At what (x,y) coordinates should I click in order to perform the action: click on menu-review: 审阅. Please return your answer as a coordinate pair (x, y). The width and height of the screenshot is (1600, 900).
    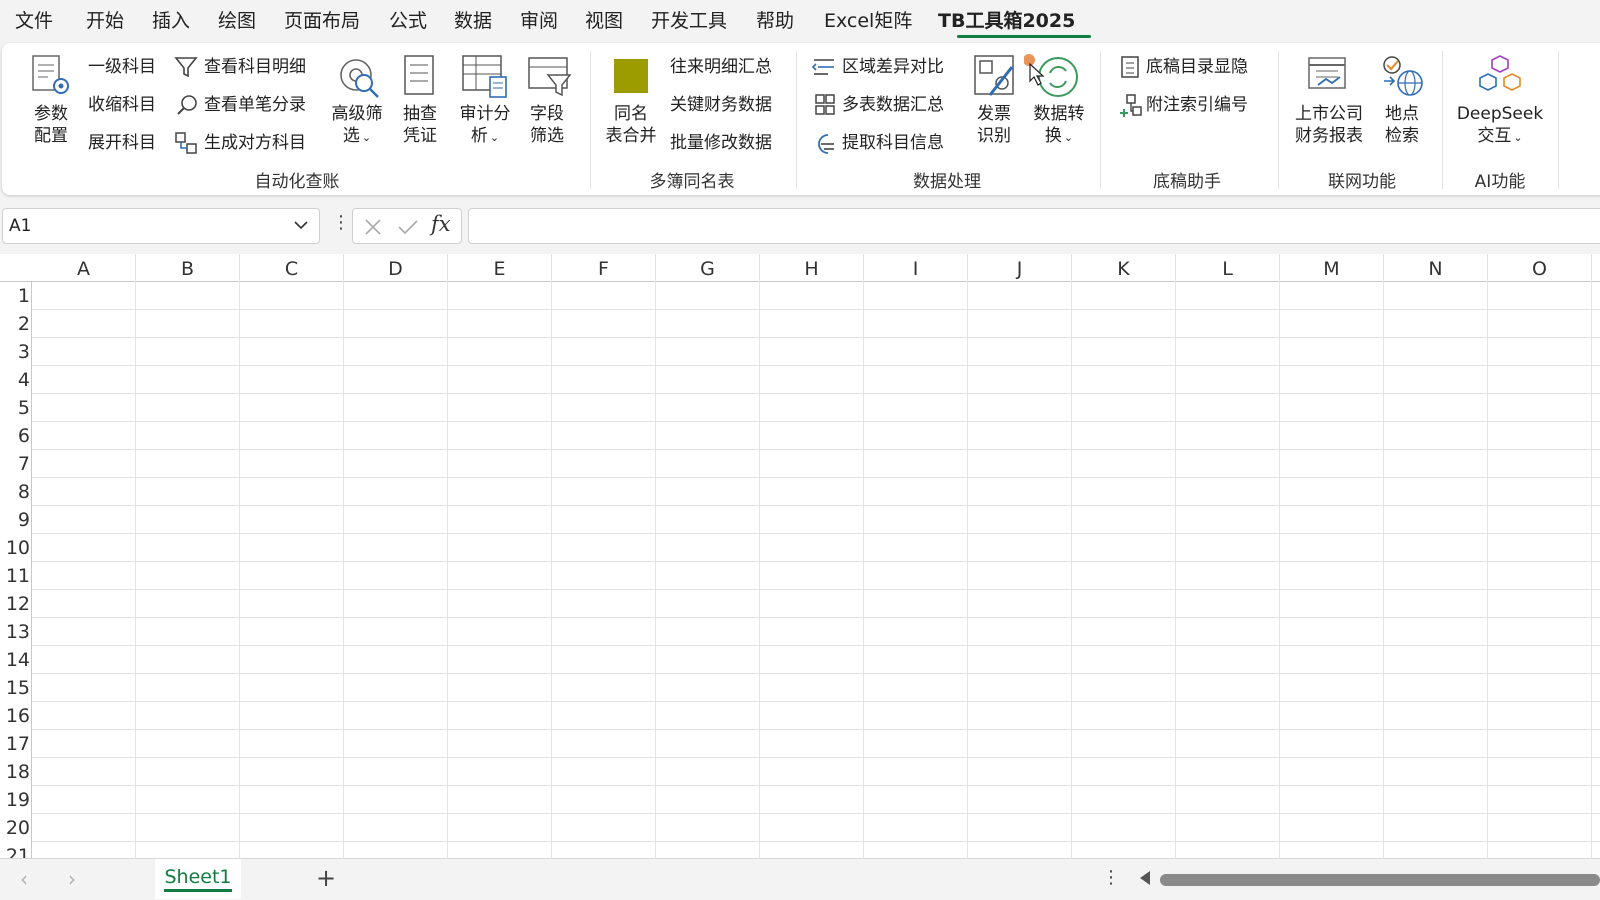
    Looking at the image, I should click on (539, 19).